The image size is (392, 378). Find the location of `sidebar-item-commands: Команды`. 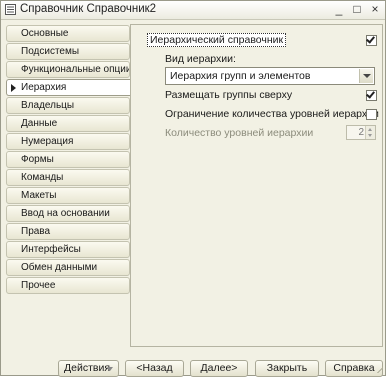

sidebar-item-commands: Команды is located at coordinates (68, 177).